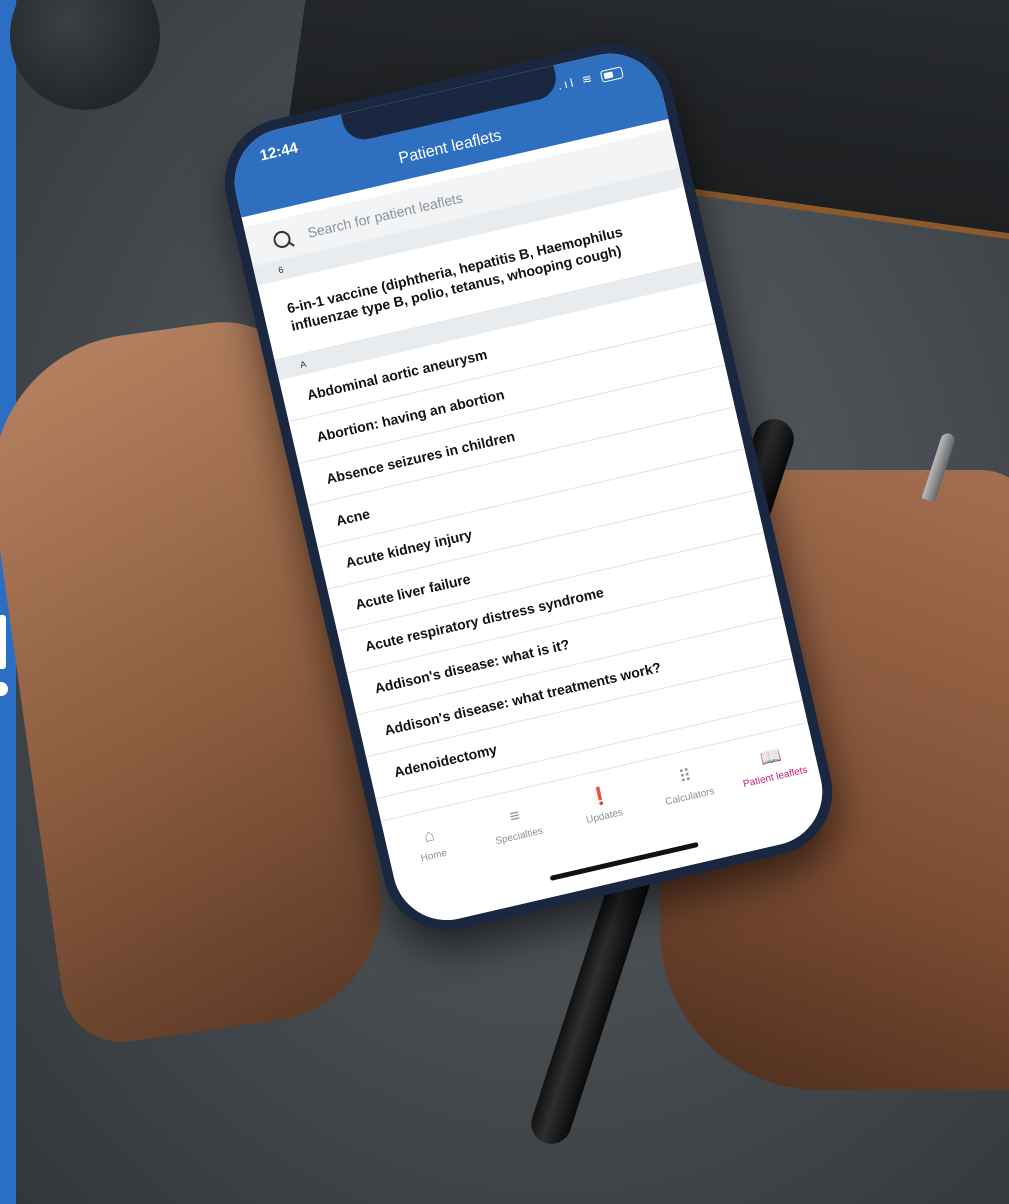 The width and height of the screenshot is (1009, 1204). I want to click on search-icon, so click(282, 239).